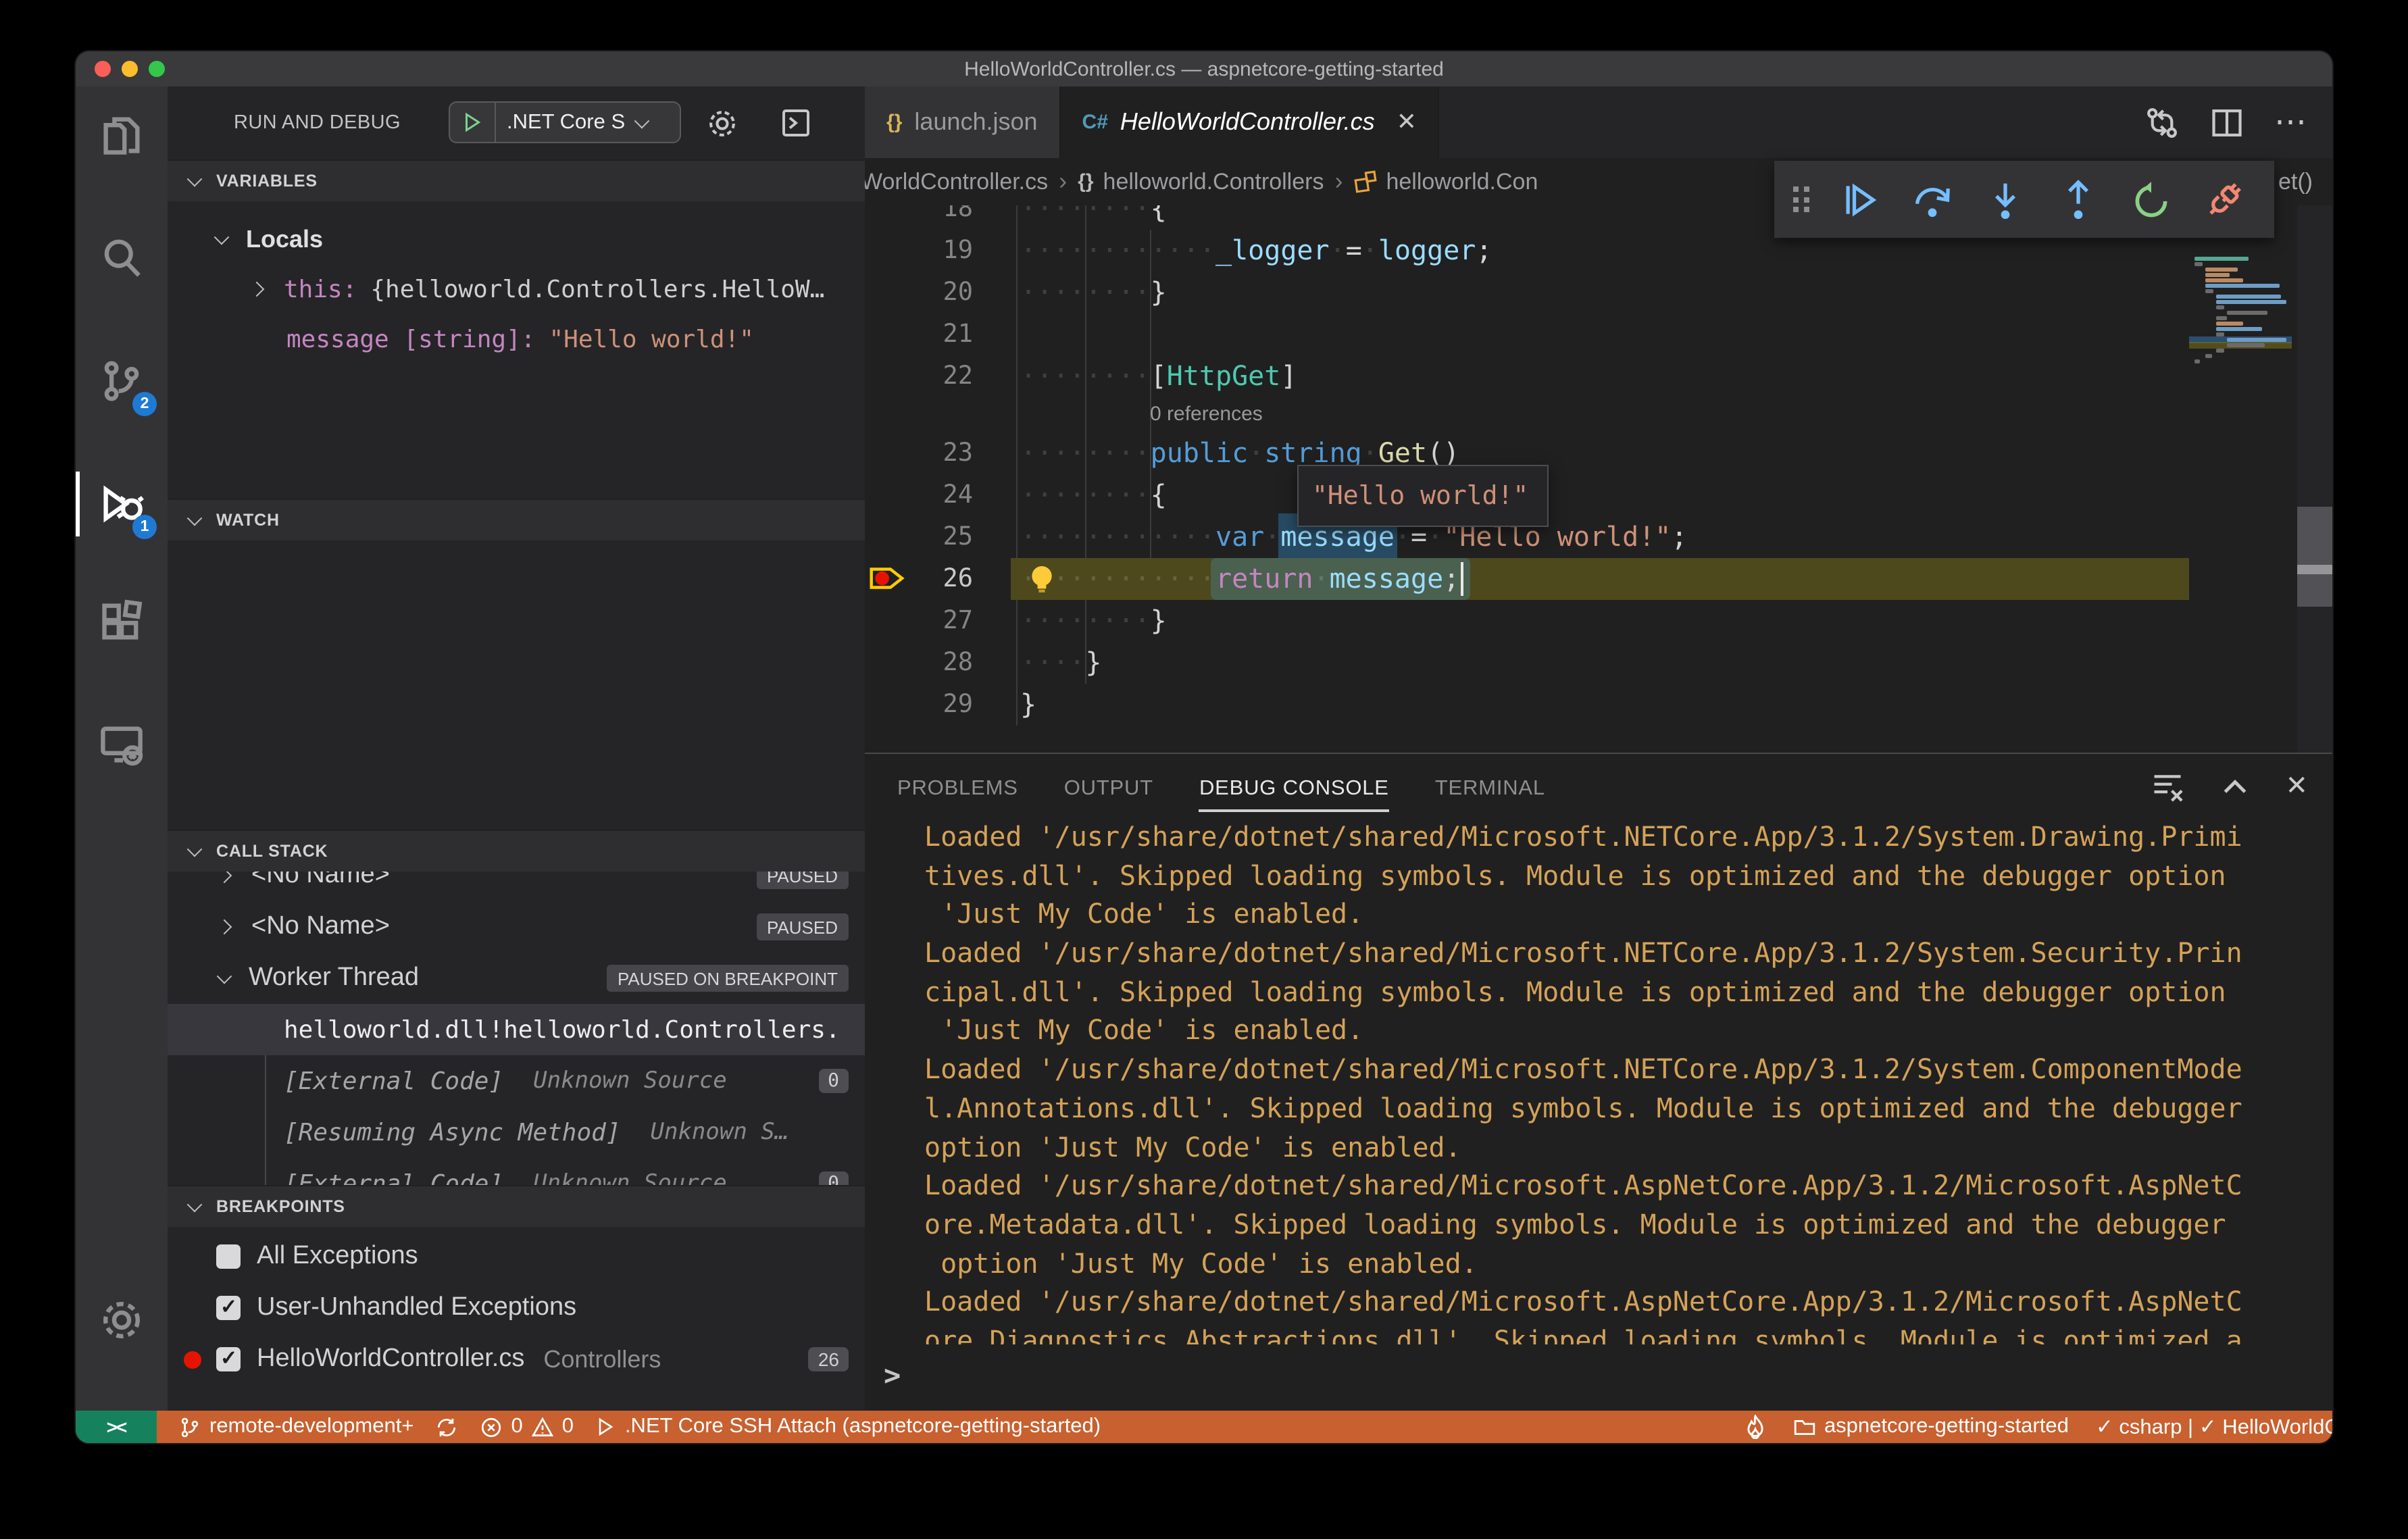 Image resolution: width=2408 pixels, height=1539 pixels. I want to click on breakpoints-section-header: BREAKPOINTS, so click(517, 1206).